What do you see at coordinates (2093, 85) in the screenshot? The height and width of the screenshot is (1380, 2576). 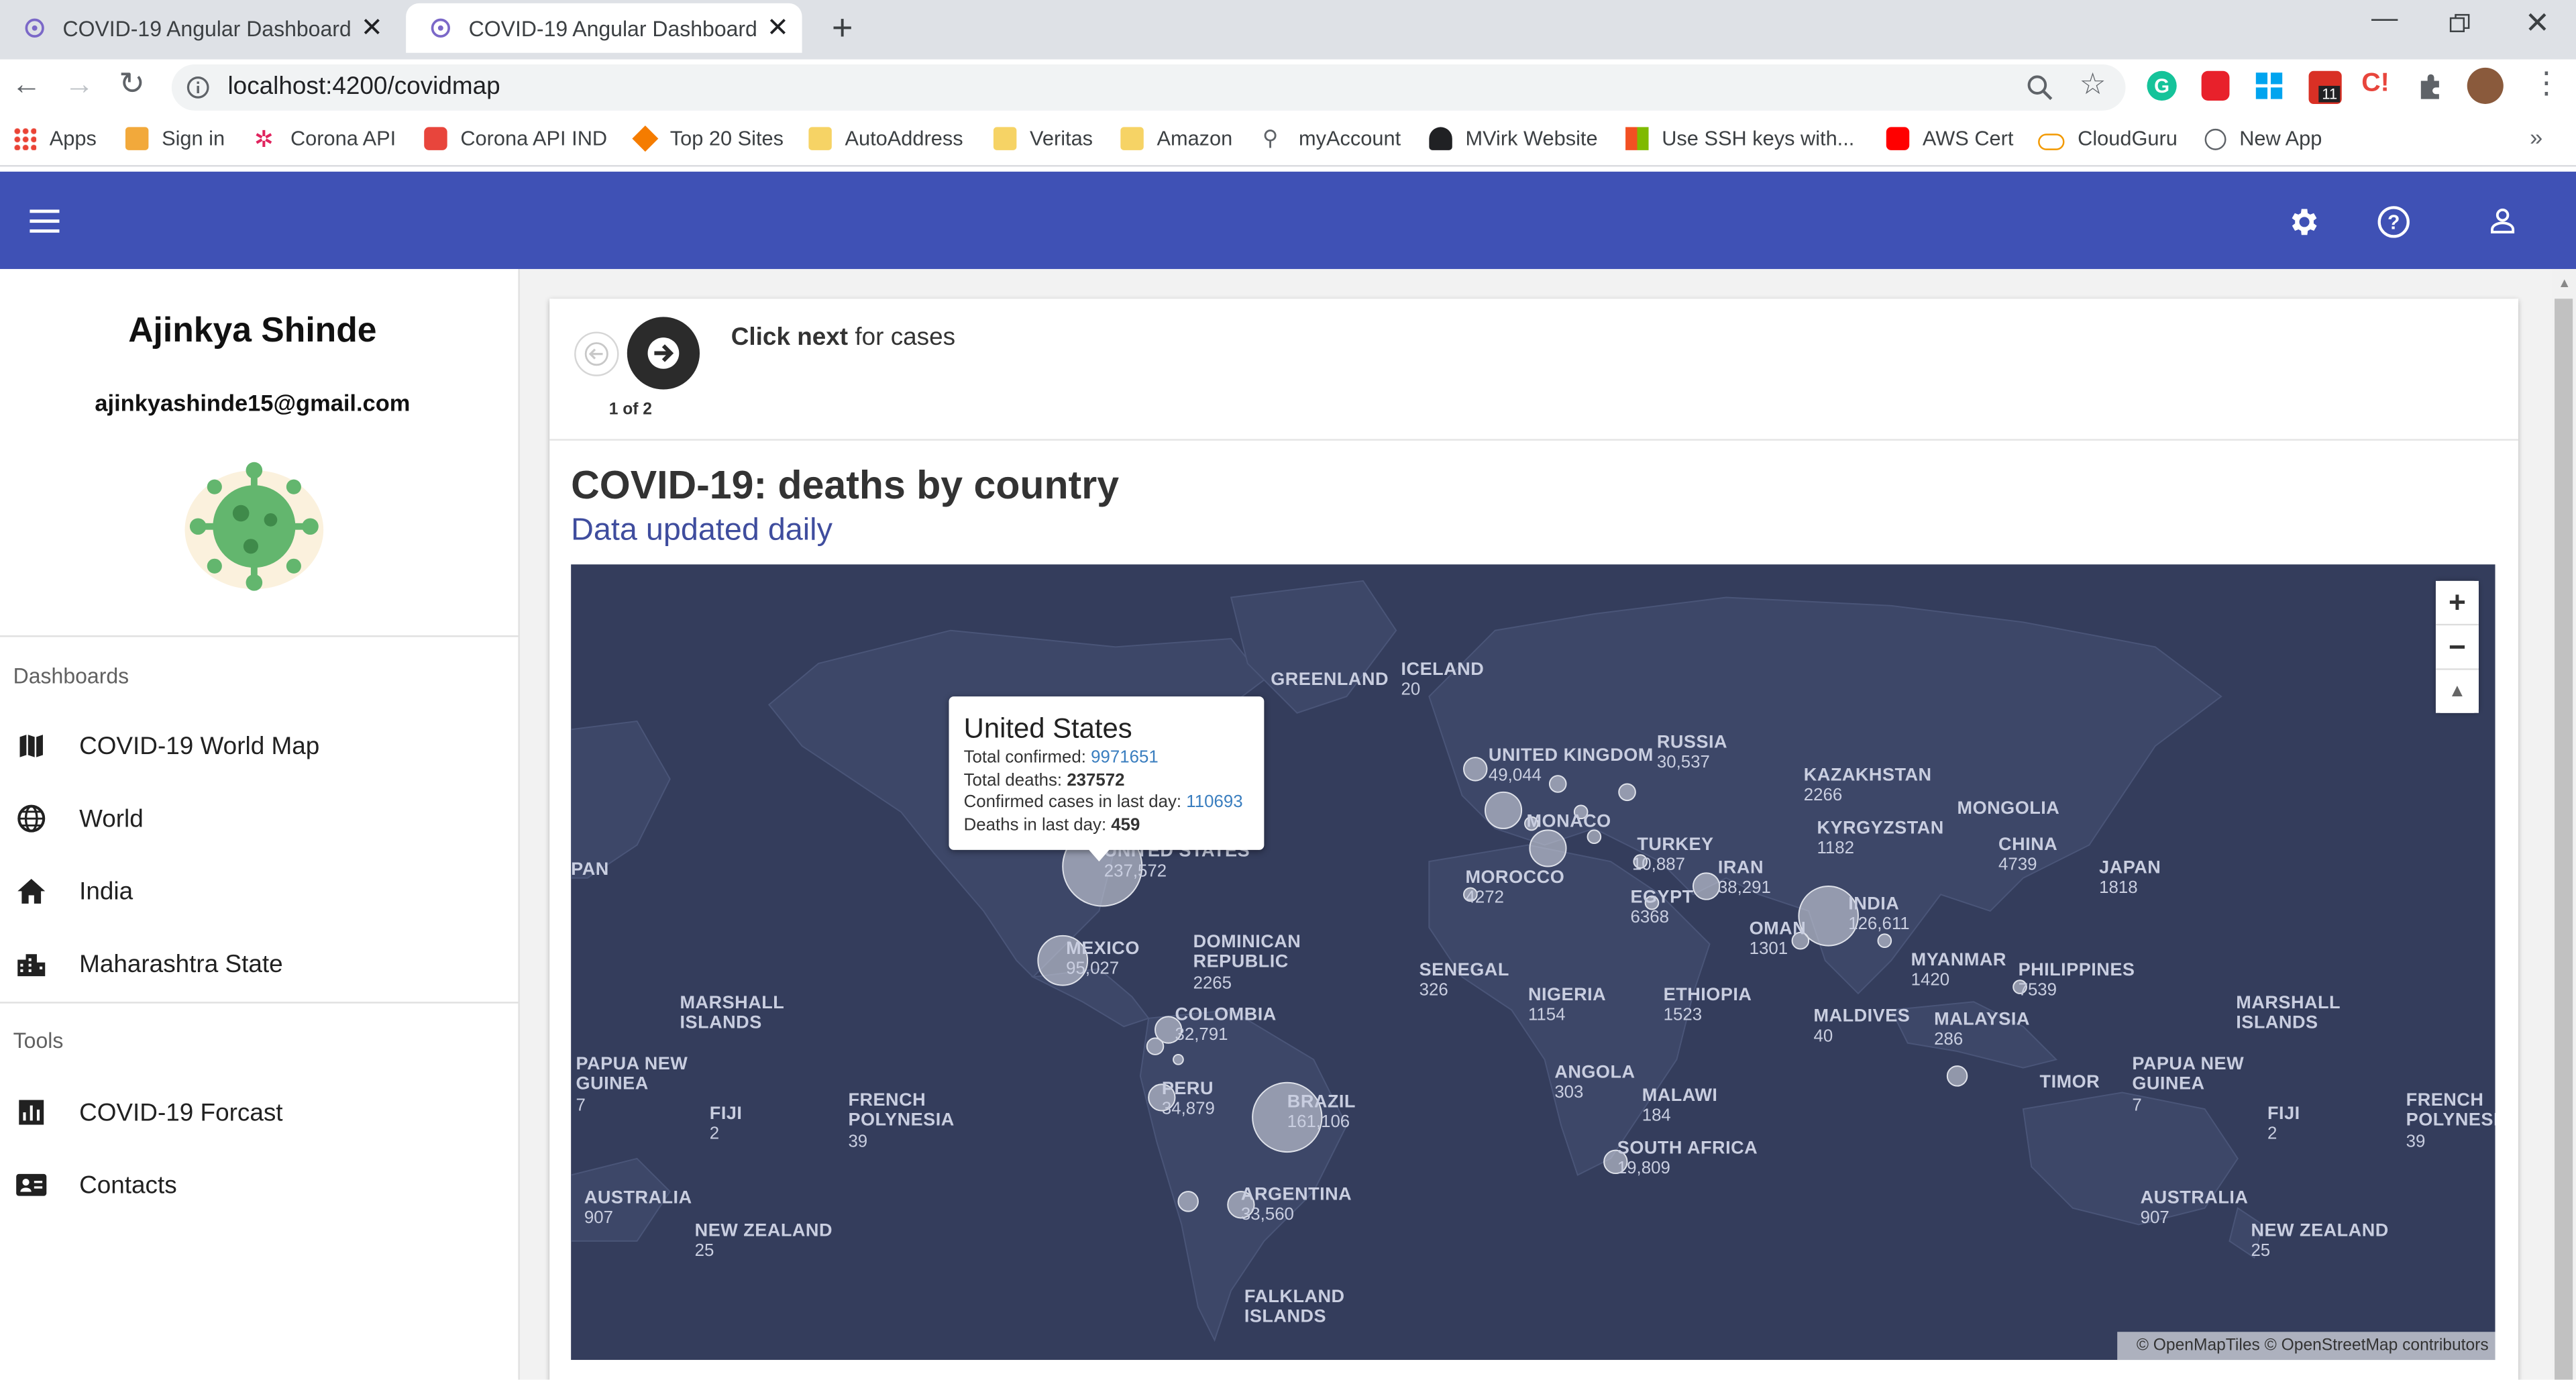 I see `bookmark-star-icon: ☆` at bounding box center [2093, 85].